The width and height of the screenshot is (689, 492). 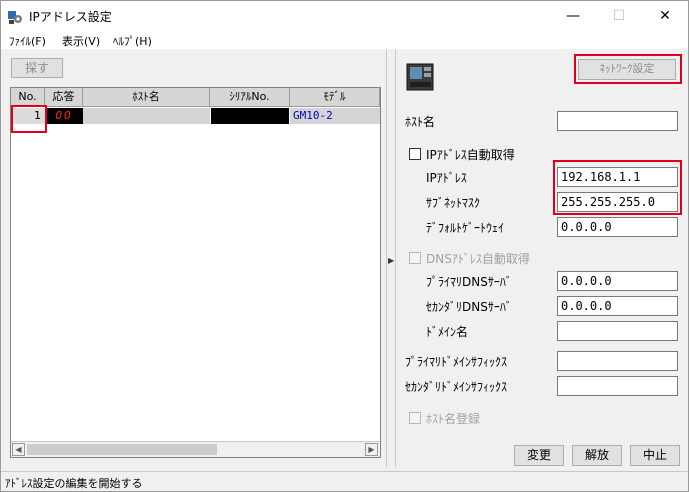 I want to click on dns-auto-checkbox, so click(x=415, y=258).